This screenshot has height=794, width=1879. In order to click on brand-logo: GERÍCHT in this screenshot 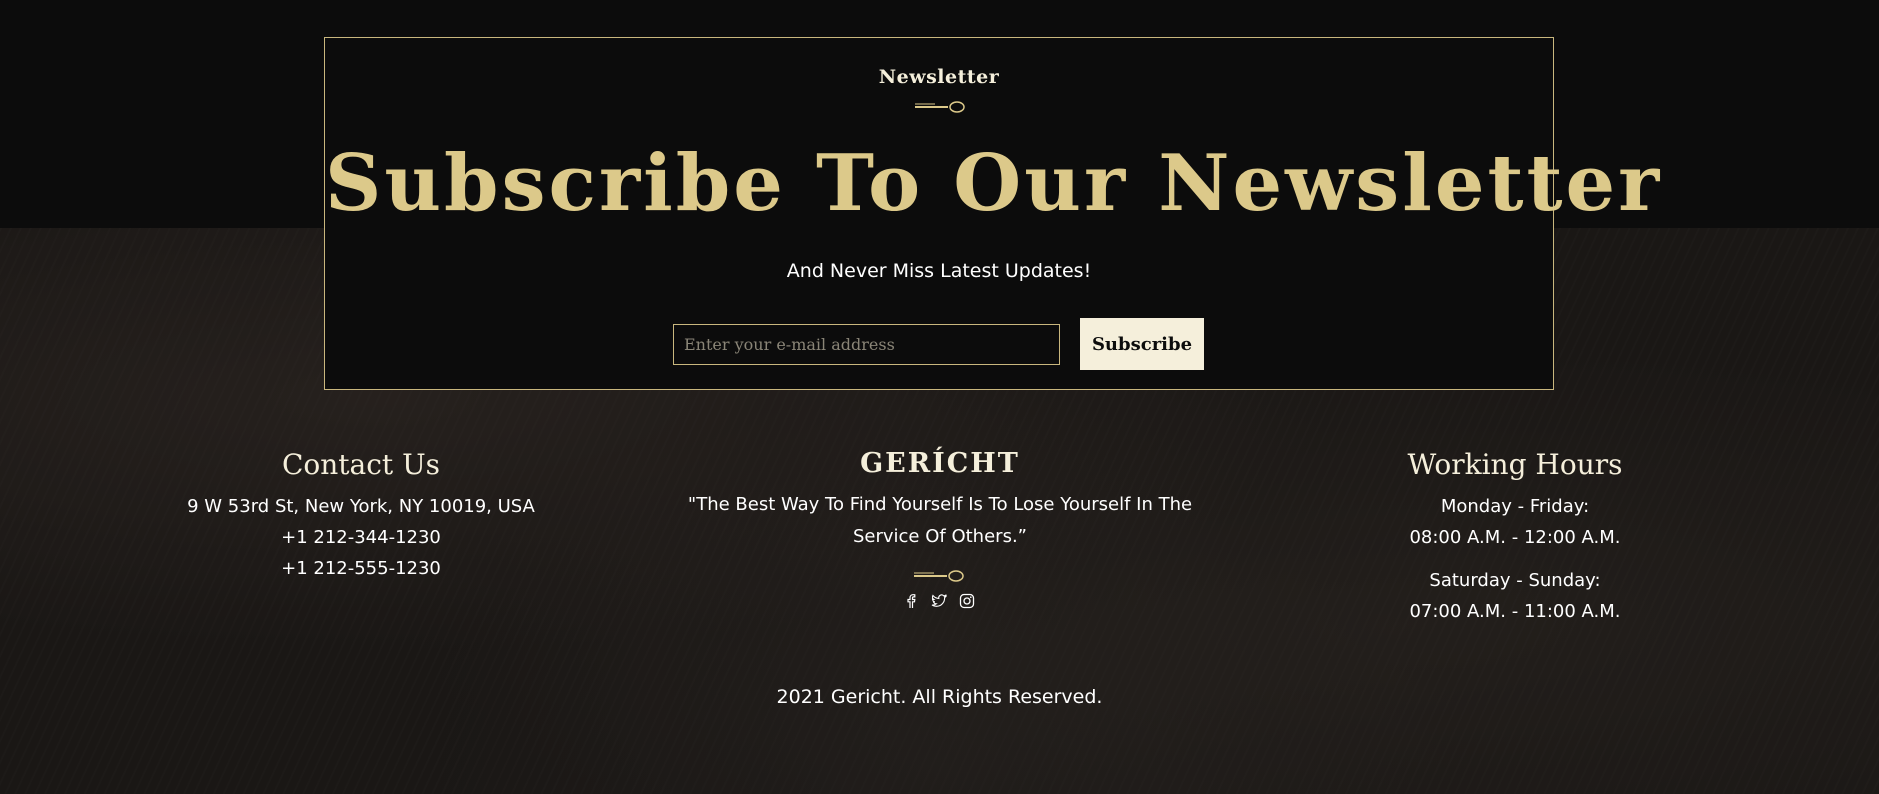, I will do `click(940, 463)`.